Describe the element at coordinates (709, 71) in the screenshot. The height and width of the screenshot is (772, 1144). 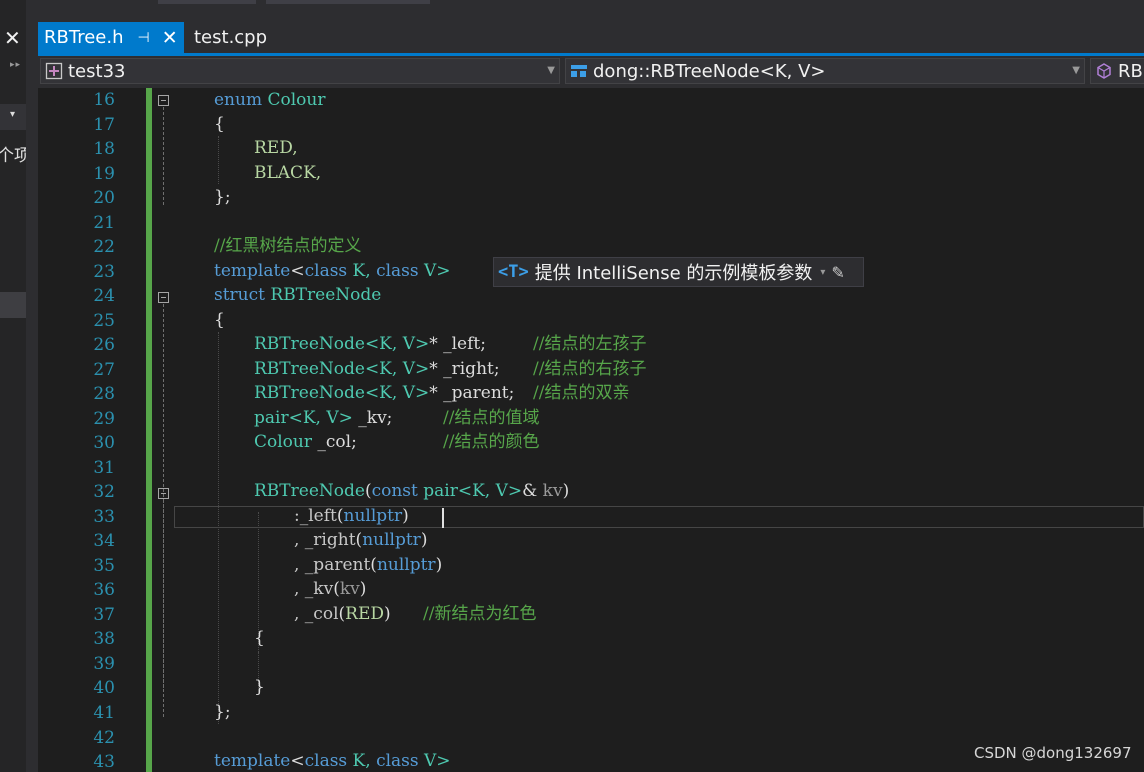
I see `scope-value: dong::RBTreeNode<K, V>` at that location.